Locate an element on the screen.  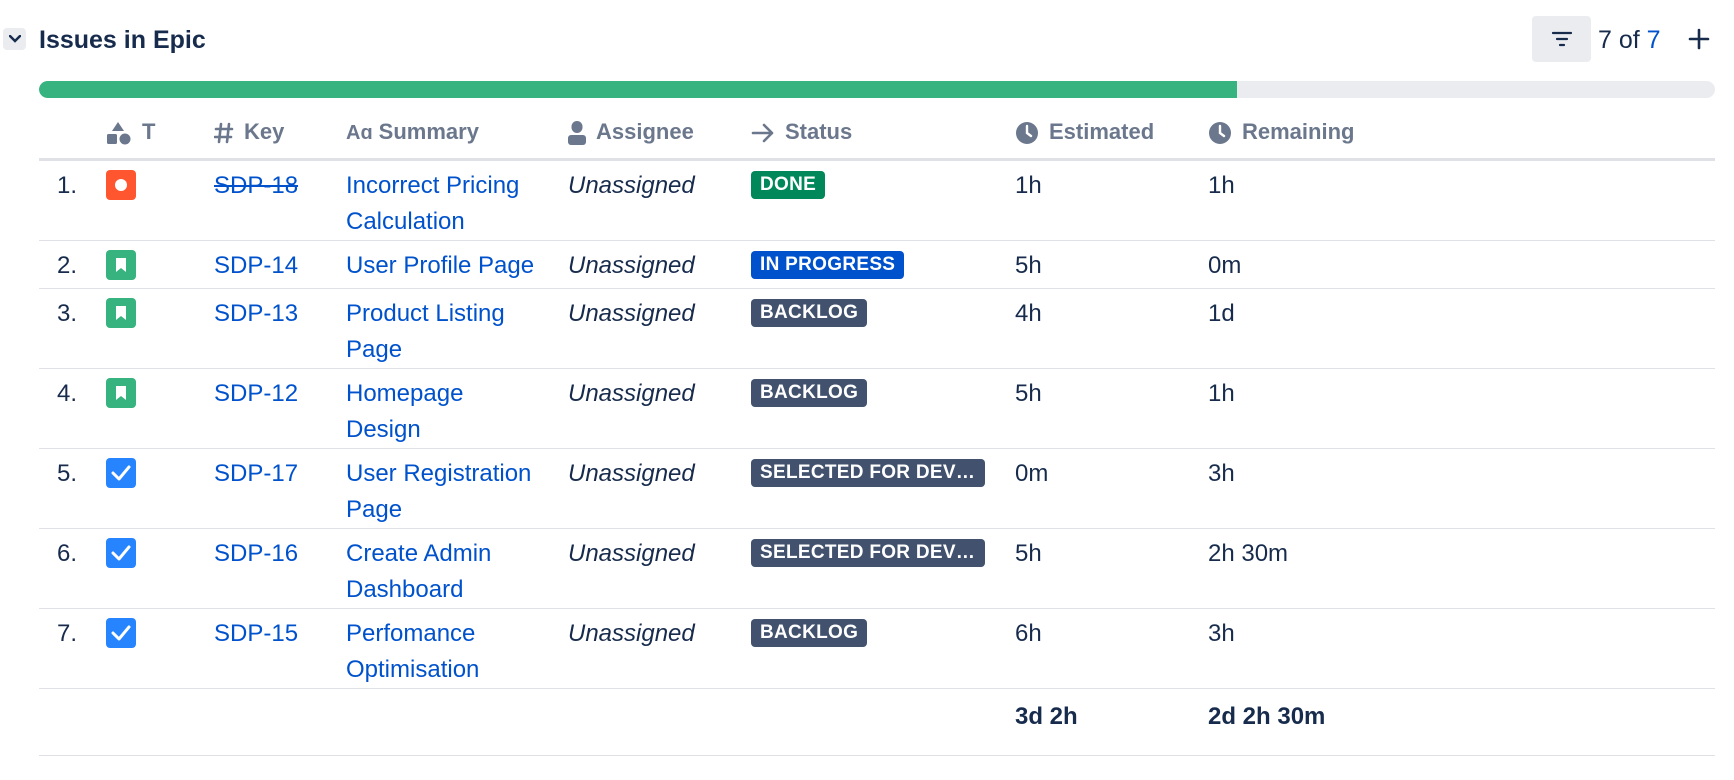
text-icon: Aɑ is located at coordinates (359, 132).